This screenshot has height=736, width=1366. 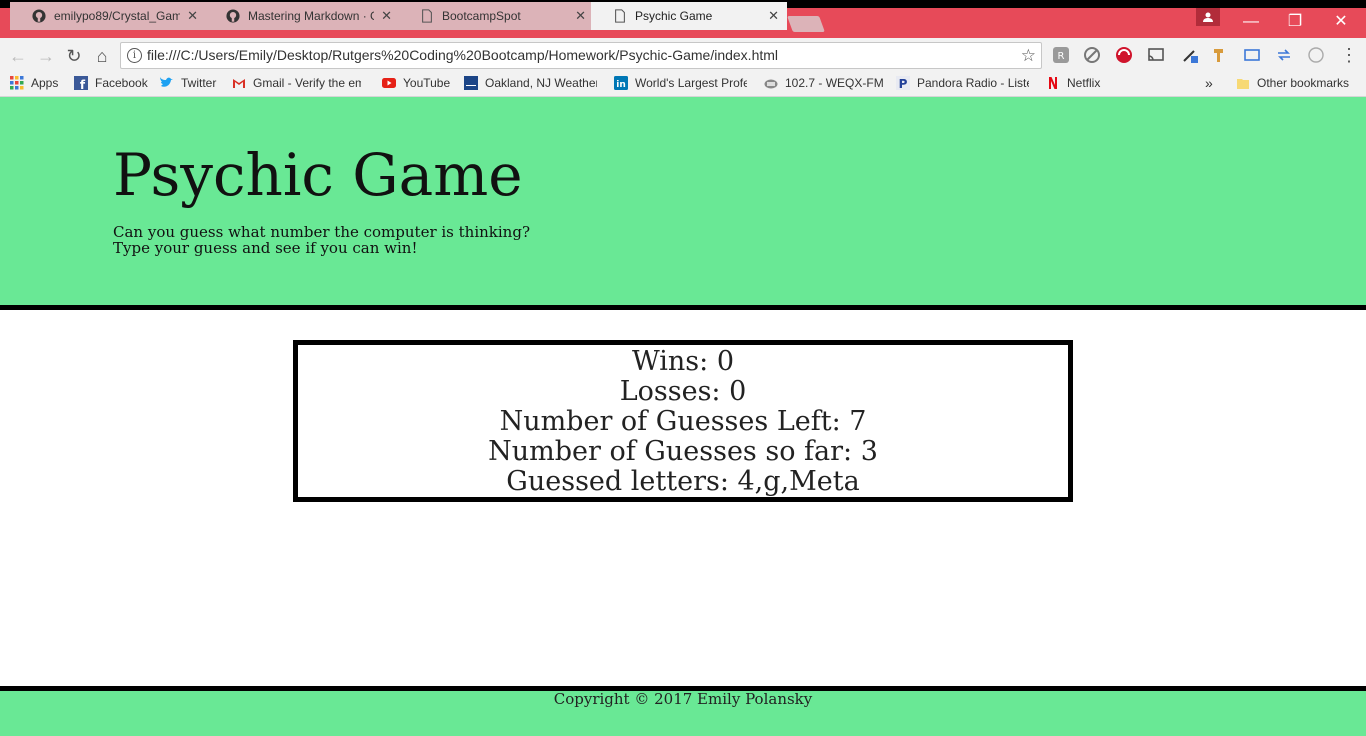 I want to click on reload-icon: ↻, so click(x=74, y=56).